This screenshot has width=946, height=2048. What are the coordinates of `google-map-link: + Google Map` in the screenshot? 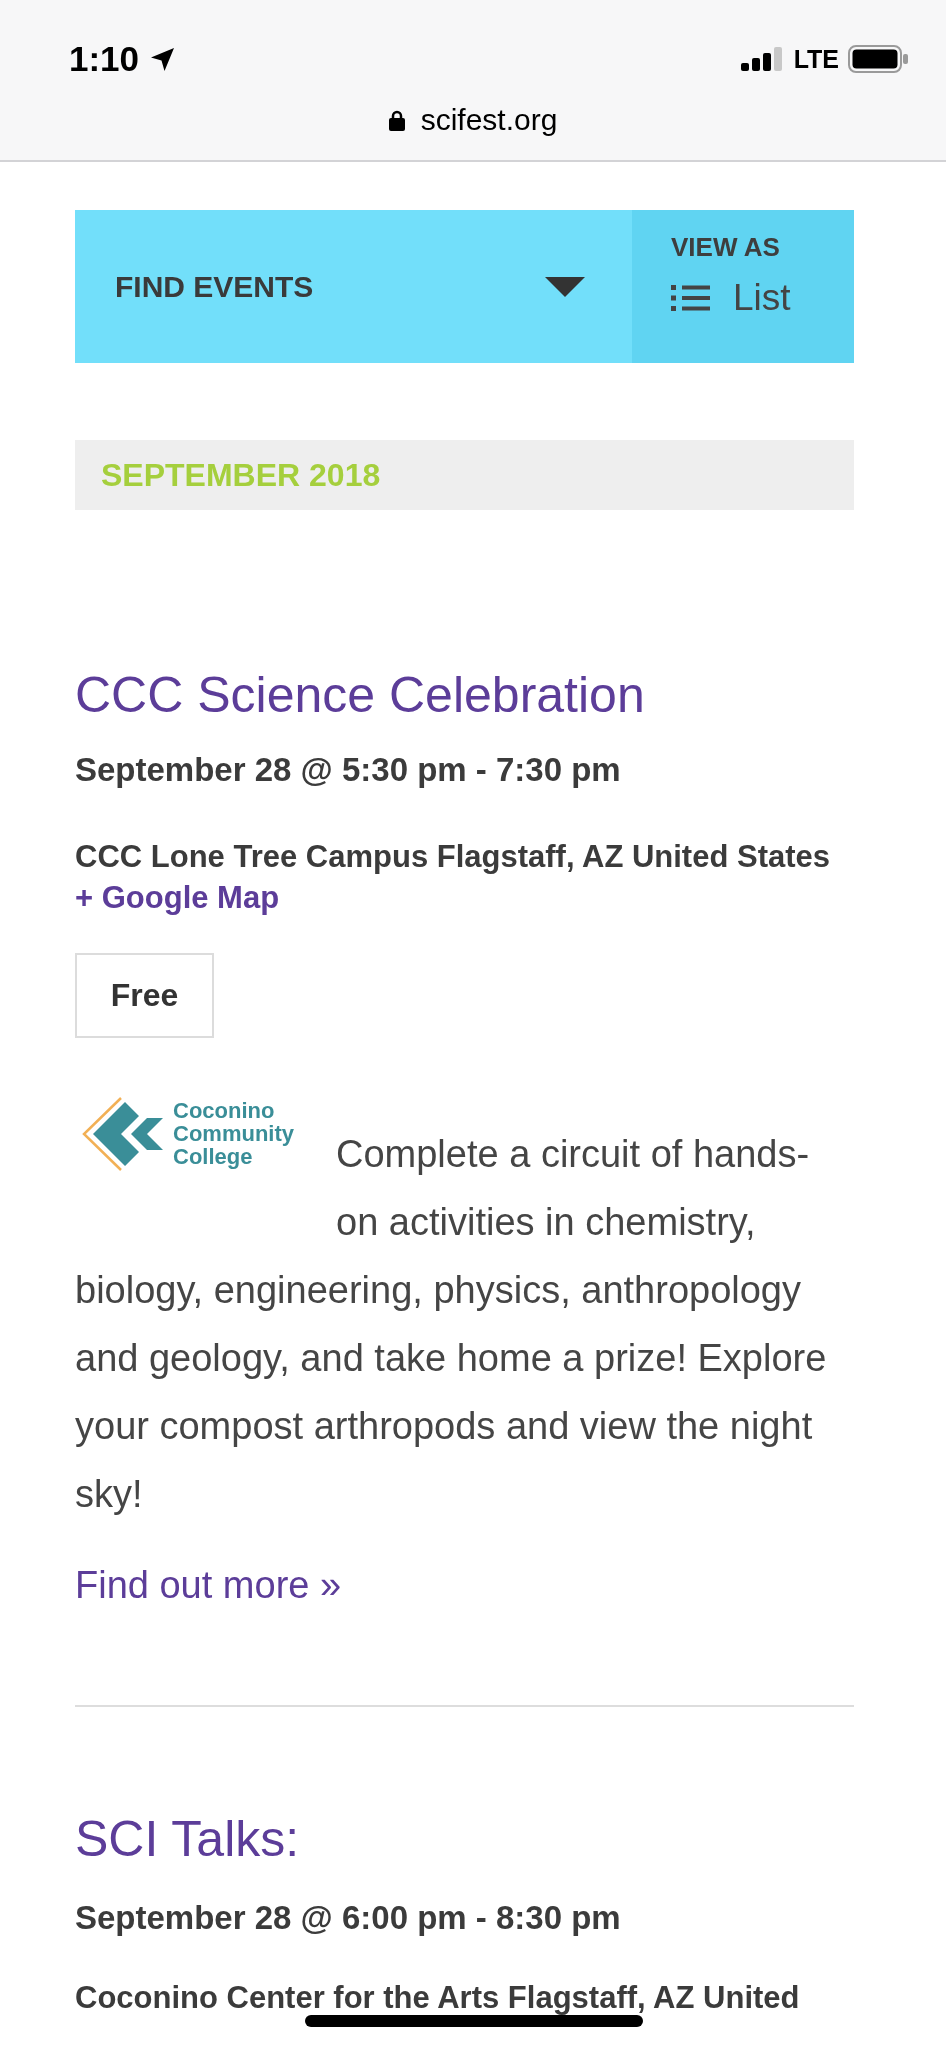 It's located at (177, 897).